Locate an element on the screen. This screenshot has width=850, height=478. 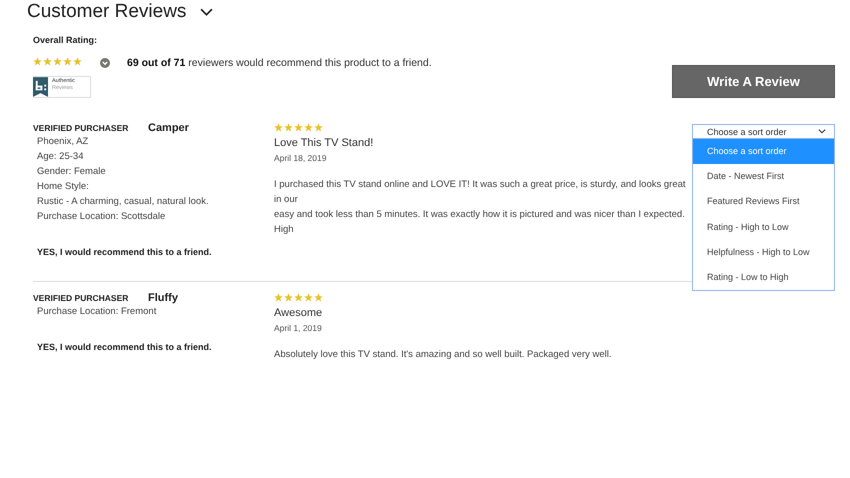
reviewer-name: Camper is located at coordinates (168, 128).